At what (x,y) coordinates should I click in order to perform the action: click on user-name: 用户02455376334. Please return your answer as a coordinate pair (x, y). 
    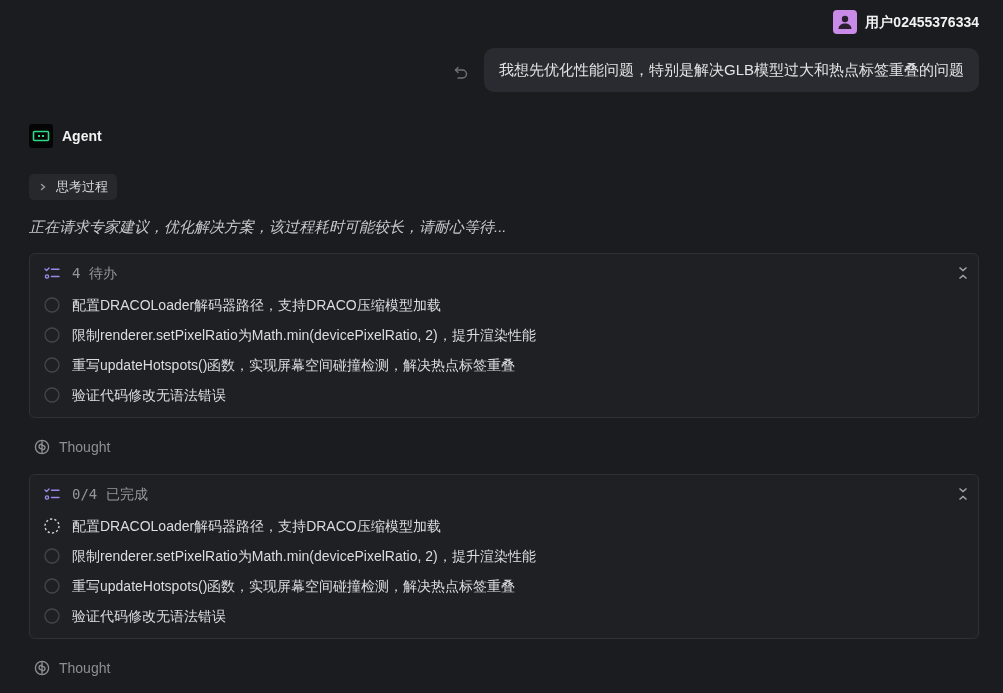
    Looking at the image, I should click on (922, 22).